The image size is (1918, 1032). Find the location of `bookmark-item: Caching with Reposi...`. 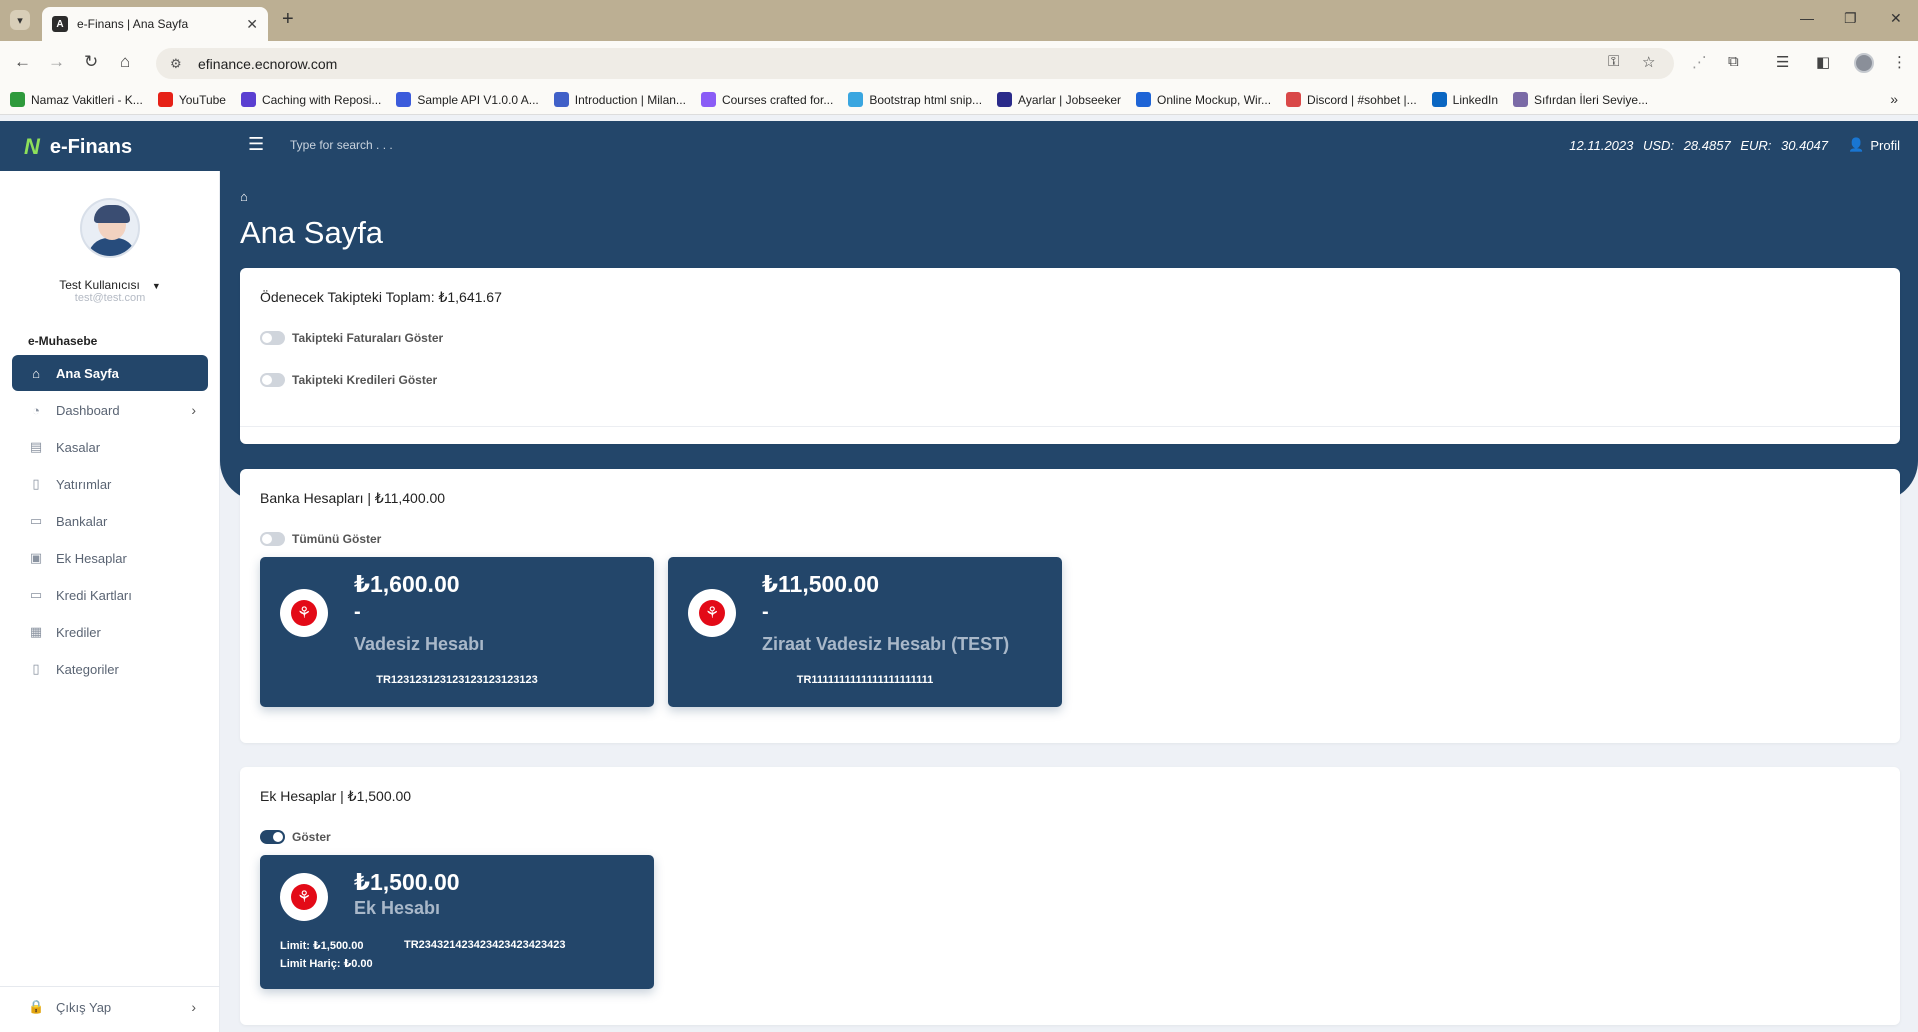

bookmark-item: Caching with Reposi... is located at coordinates (310, 99).